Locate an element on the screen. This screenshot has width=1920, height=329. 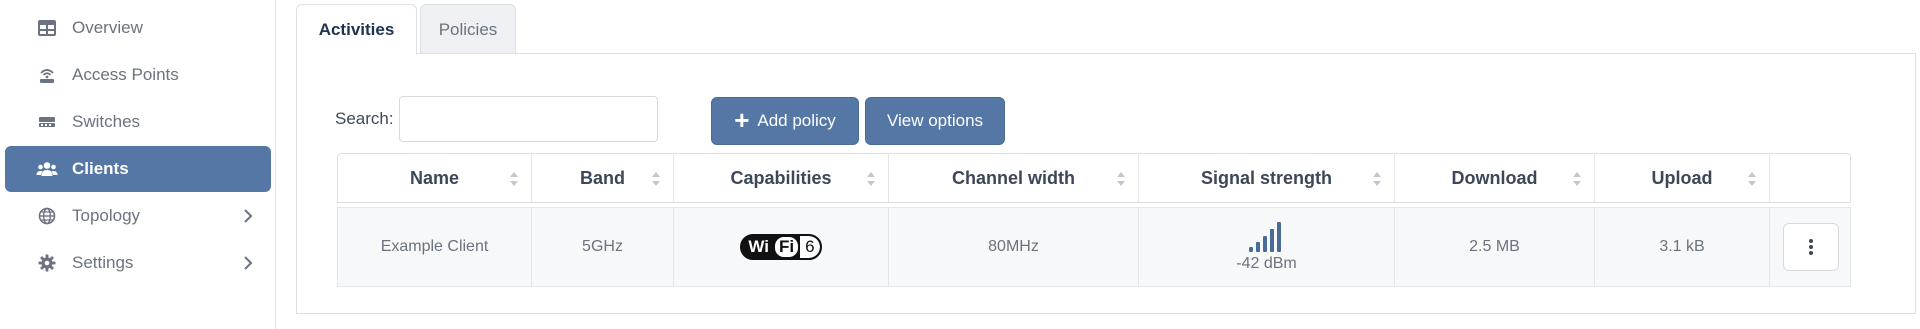
sidebar-item-clients: Clients is located at coordinates (138, 169).